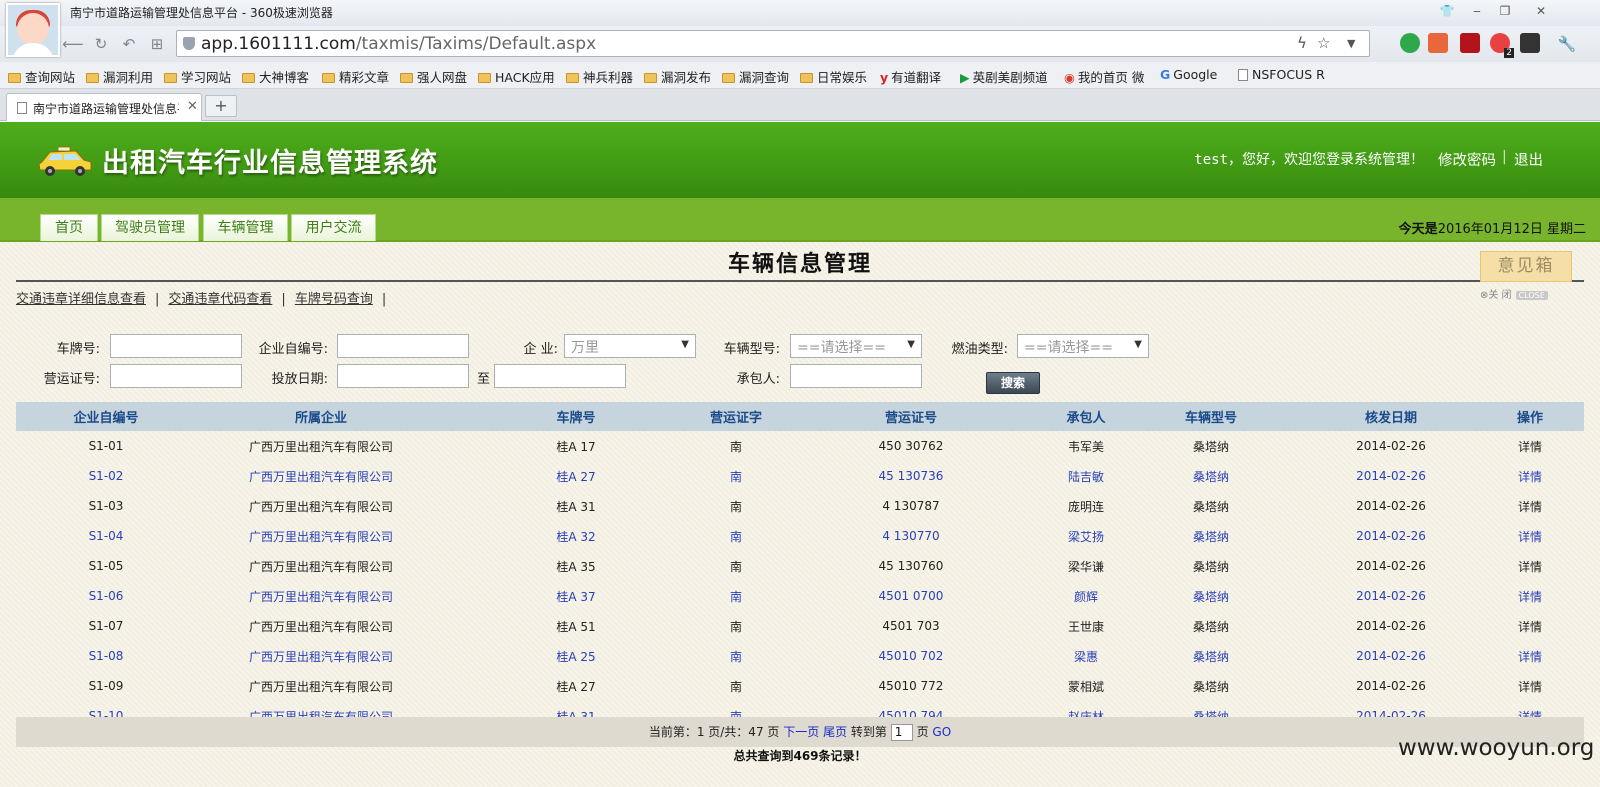 The image size is (1600, 787). I want to click on extension-red-icon: 2, so click(1502, 45).